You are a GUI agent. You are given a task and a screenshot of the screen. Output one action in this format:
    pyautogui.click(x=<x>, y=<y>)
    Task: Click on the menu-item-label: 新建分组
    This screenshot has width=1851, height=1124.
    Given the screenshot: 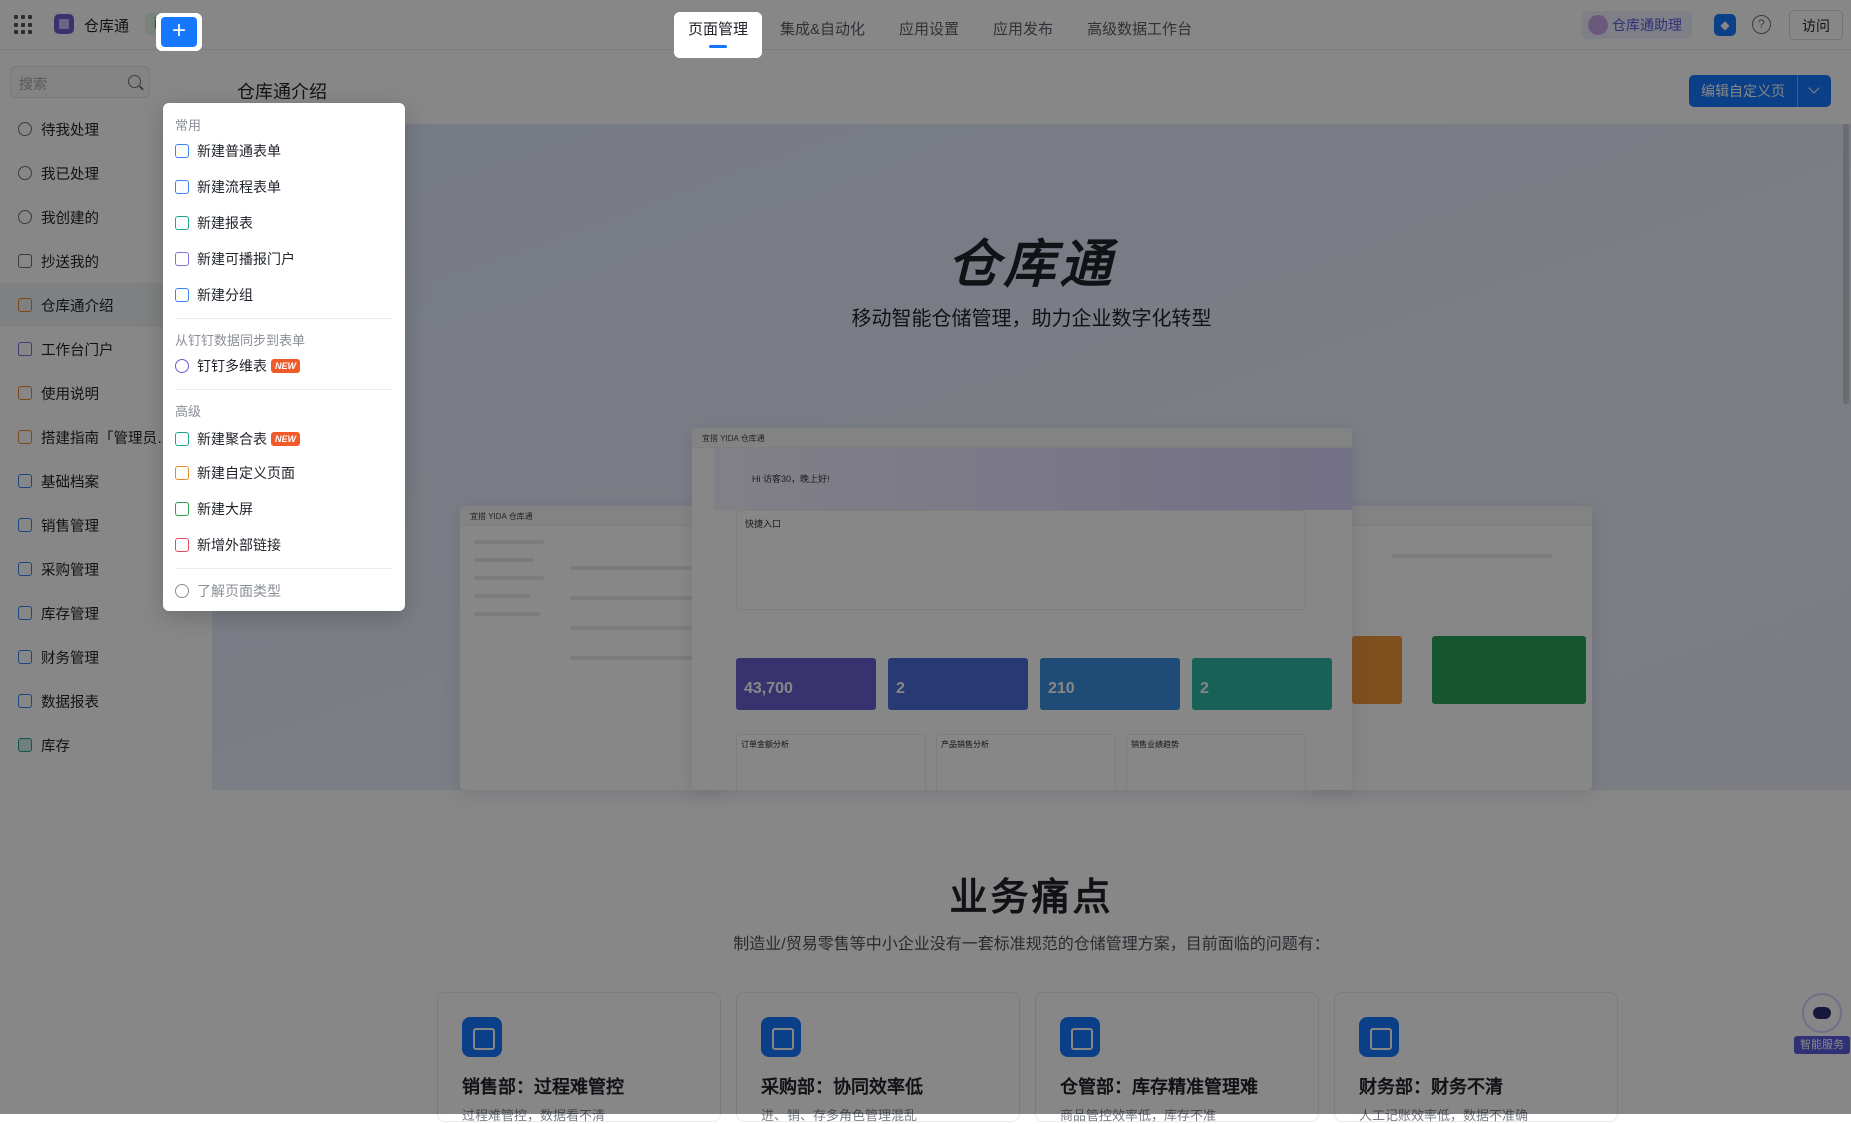 What is the action you would take?
    pyautogui.click(x=225, y=295)
    